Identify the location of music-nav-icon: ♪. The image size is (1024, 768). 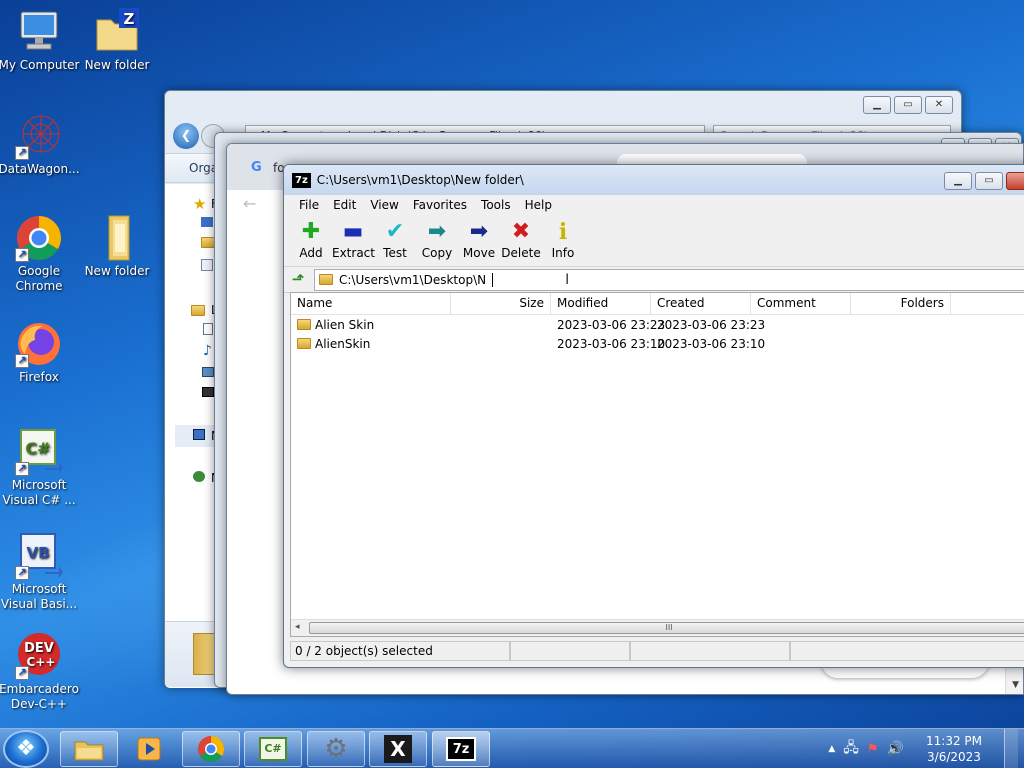
(207, 351).